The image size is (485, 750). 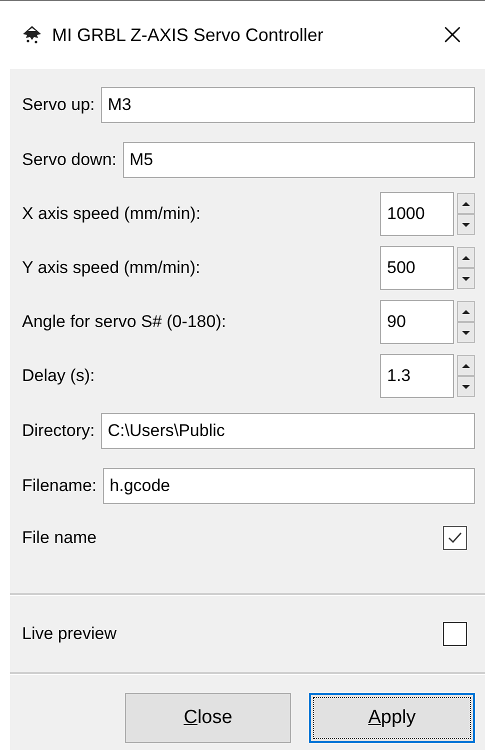 What do you see at coordinates (287, 430) in the screenshot?
I see `input-field: C:\Users\Public` at bounding box center [287, 430].